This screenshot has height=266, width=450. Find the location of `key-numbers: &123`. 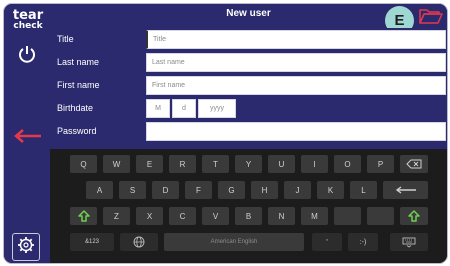

key-numbers: &123 is located at coordinates (92, 242).